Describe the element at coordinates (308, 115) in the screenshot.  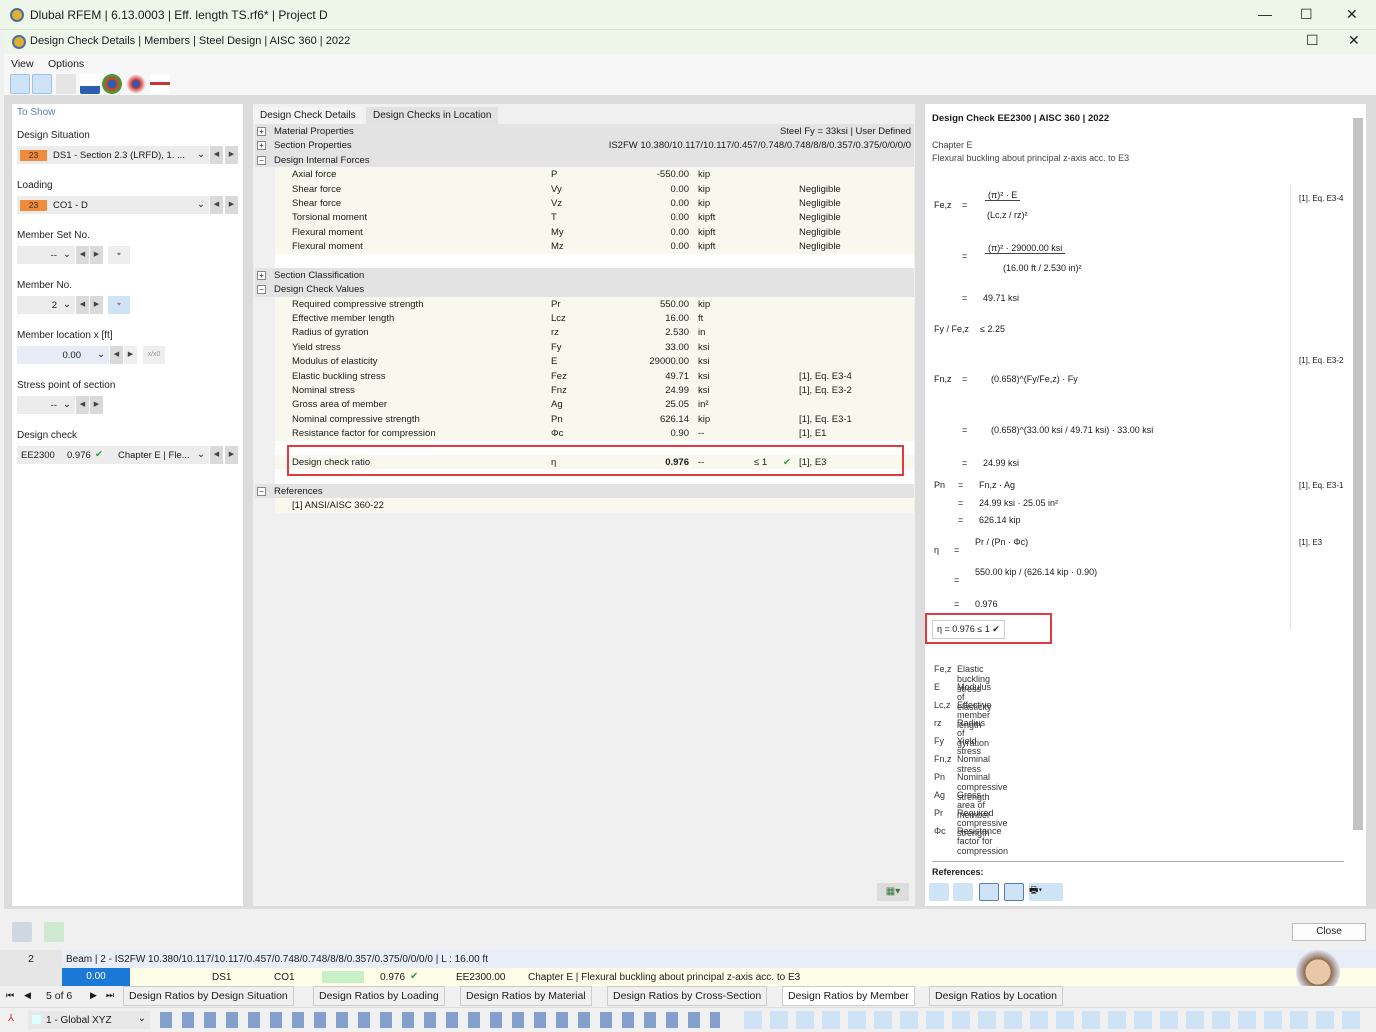
I see `tab-design-check-details: Design Check Details` at that location.